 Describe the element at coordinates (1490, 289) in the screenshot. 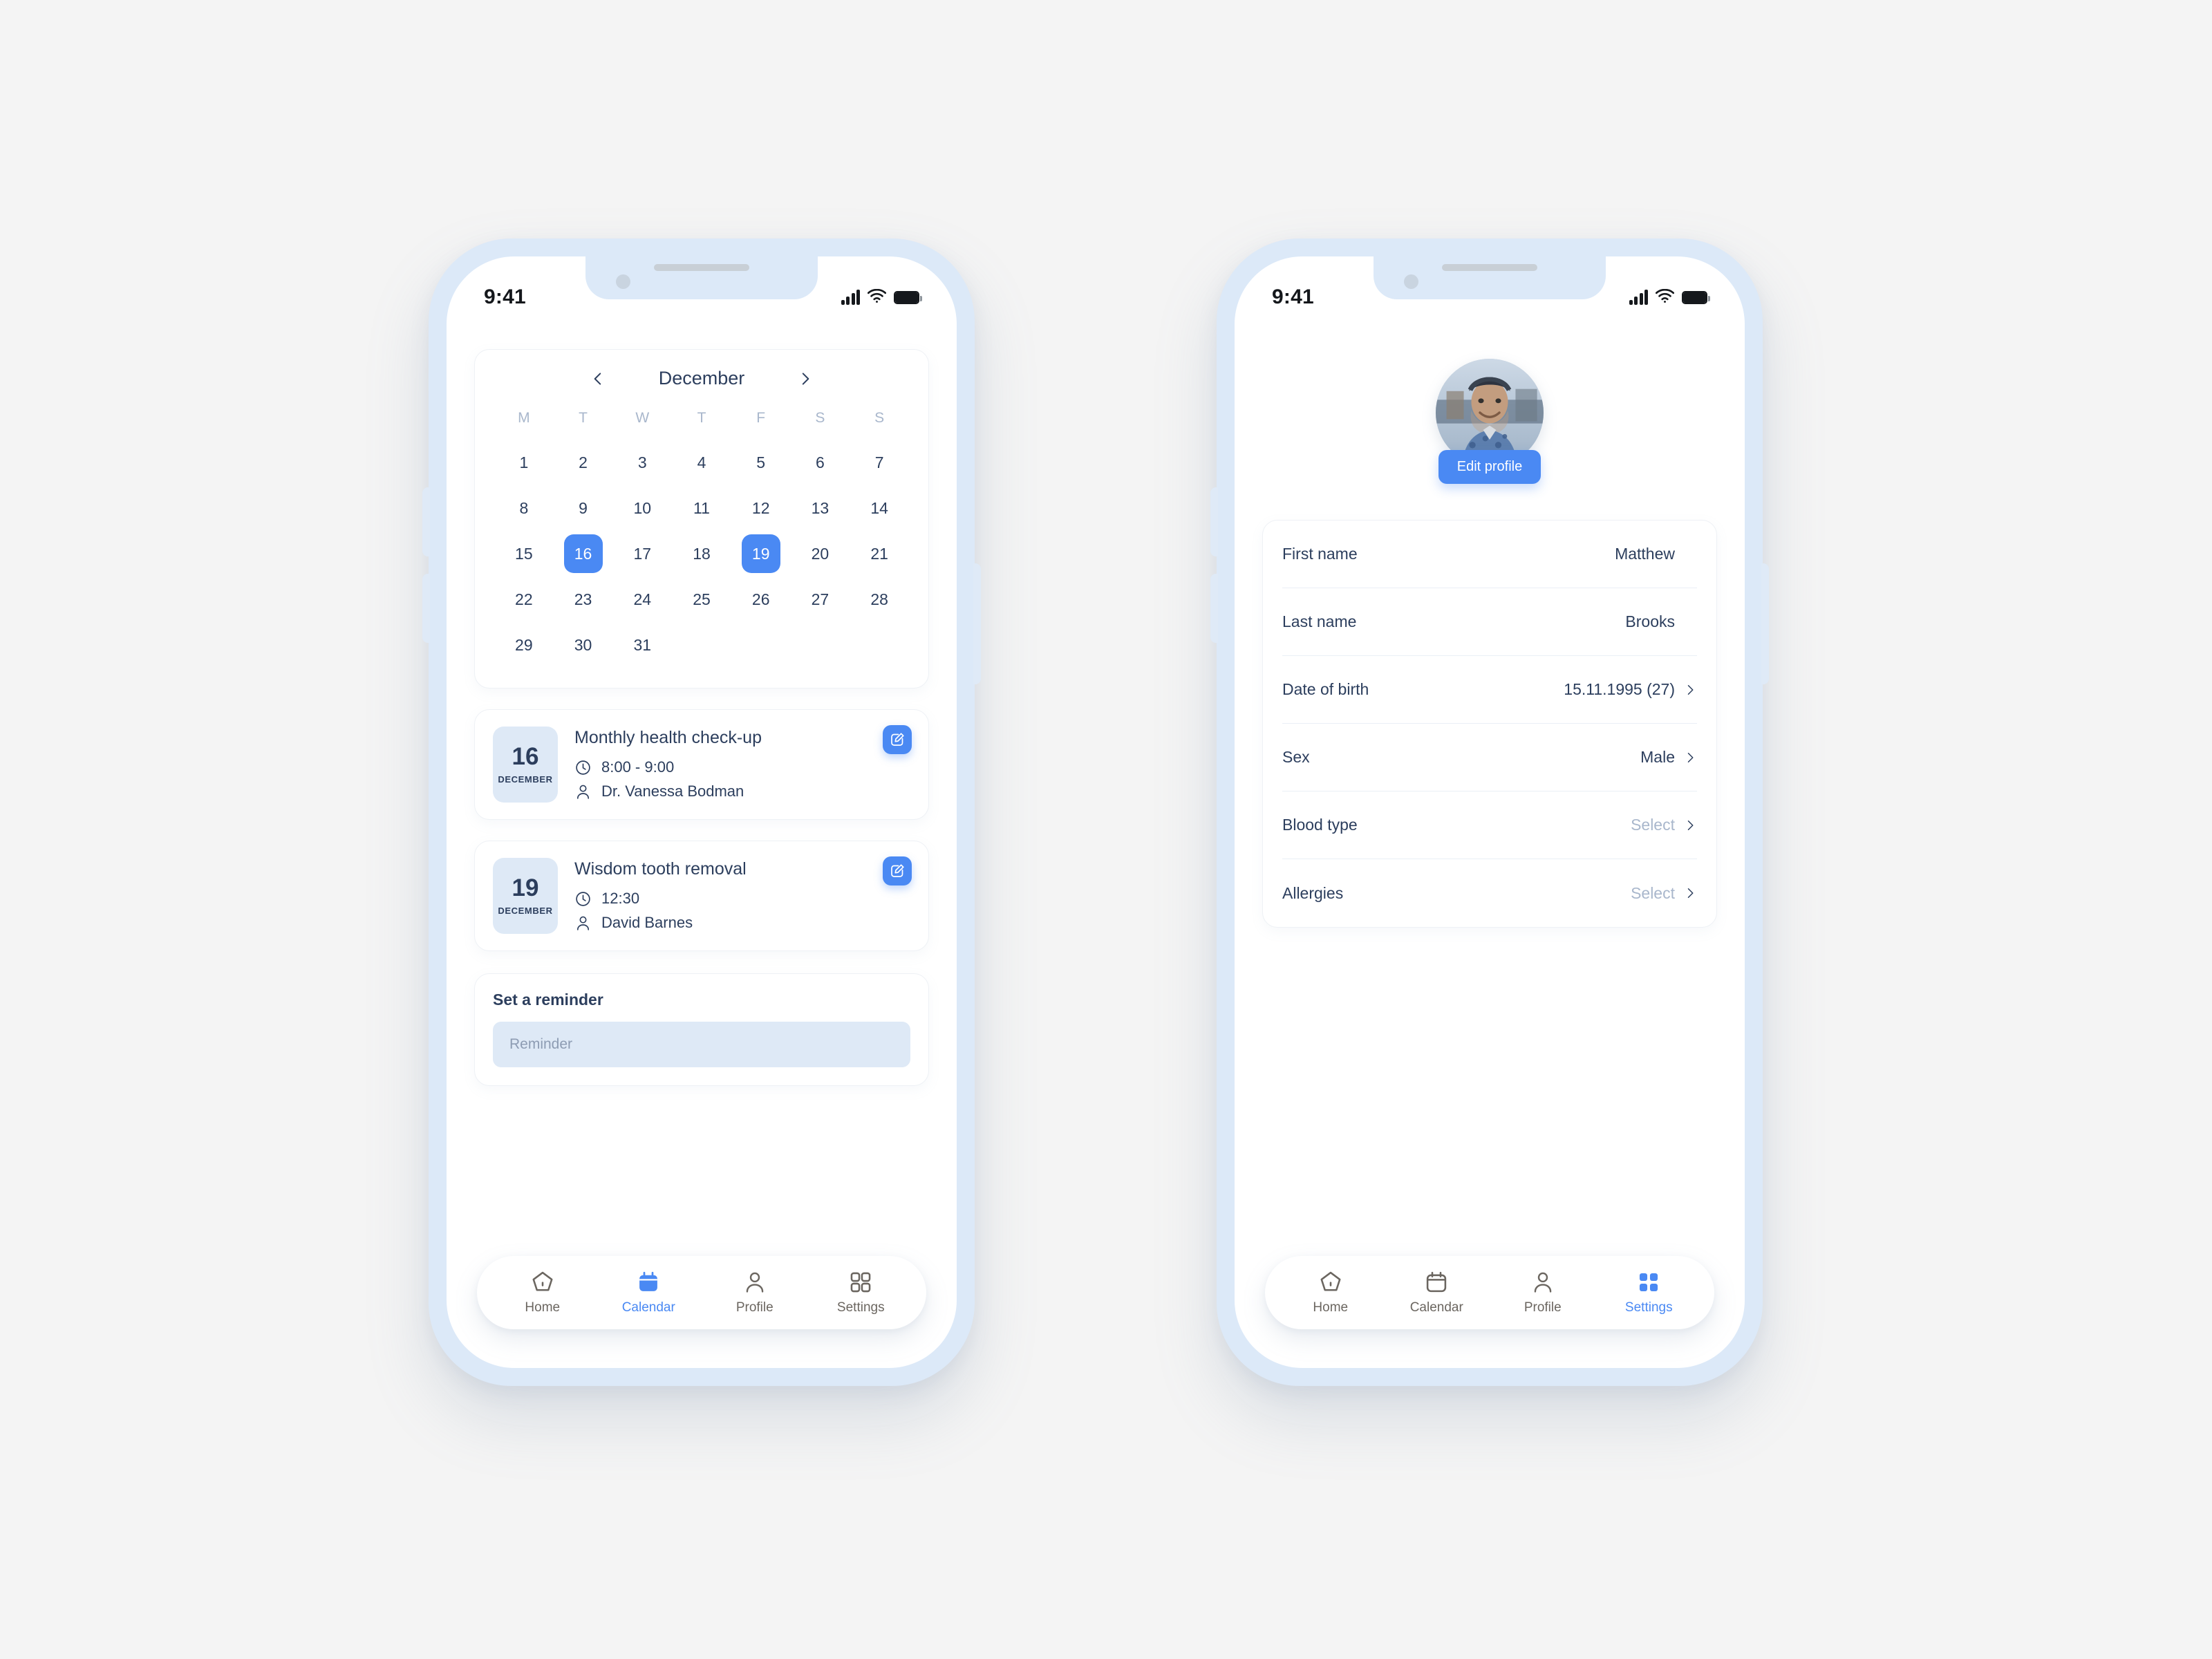

I see `status-bar: 9:41` at that location.